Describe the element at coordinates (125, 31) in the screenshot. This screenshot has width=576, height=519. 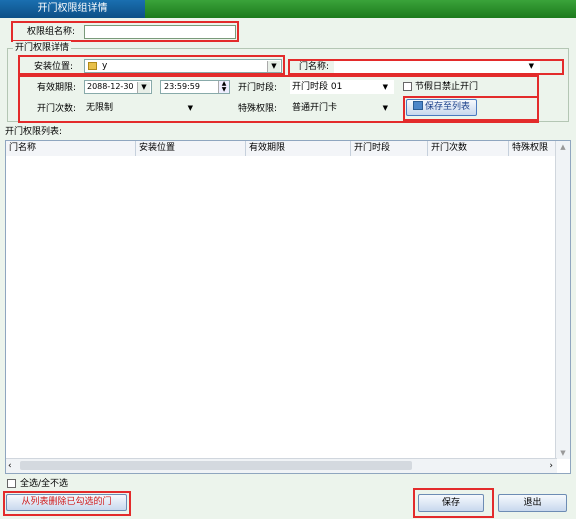
I see `highlight-group-name` at that location.